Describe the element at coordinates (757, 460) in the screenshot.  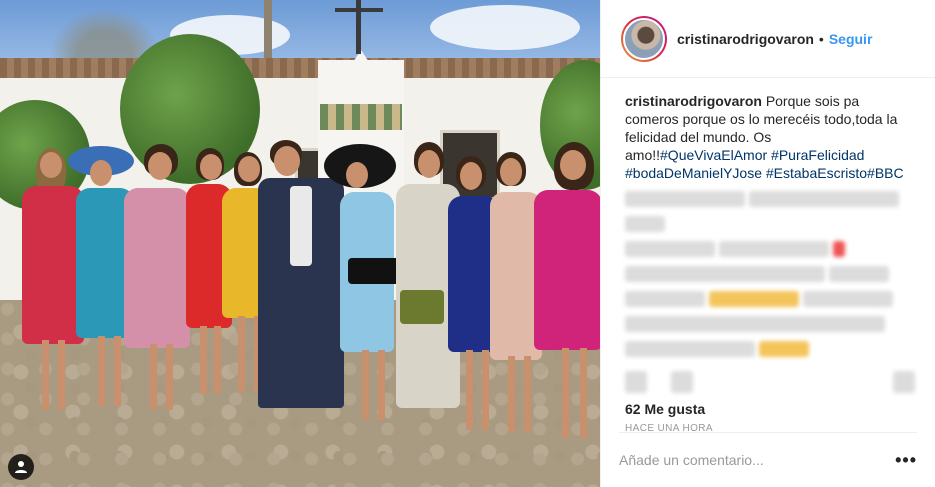
I see `comment-input` at that location.